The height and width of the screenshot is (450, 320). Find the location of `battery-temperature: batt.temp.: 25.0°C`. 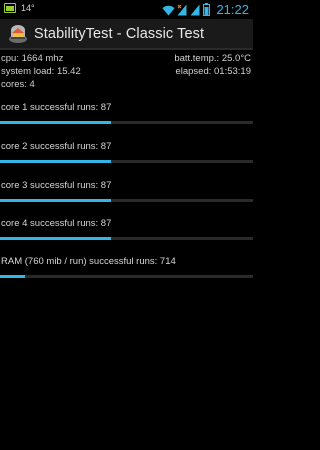

battery-temperature: batt.temp.: 25.0°C is located at coordinates (212, 58).